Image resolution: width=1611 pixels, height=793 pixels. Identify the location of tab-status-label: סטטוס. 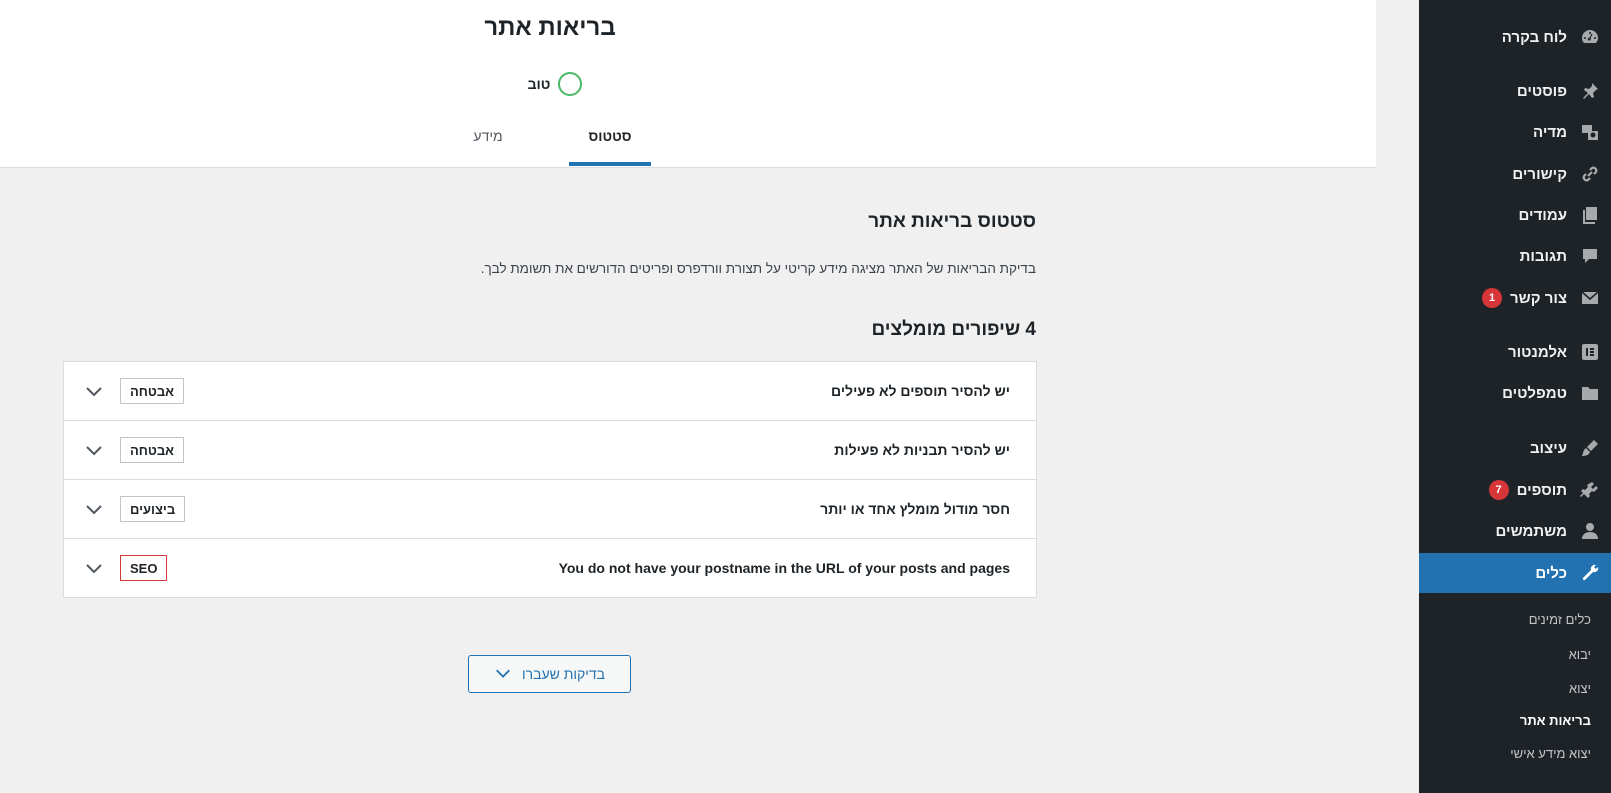
(610, 136).